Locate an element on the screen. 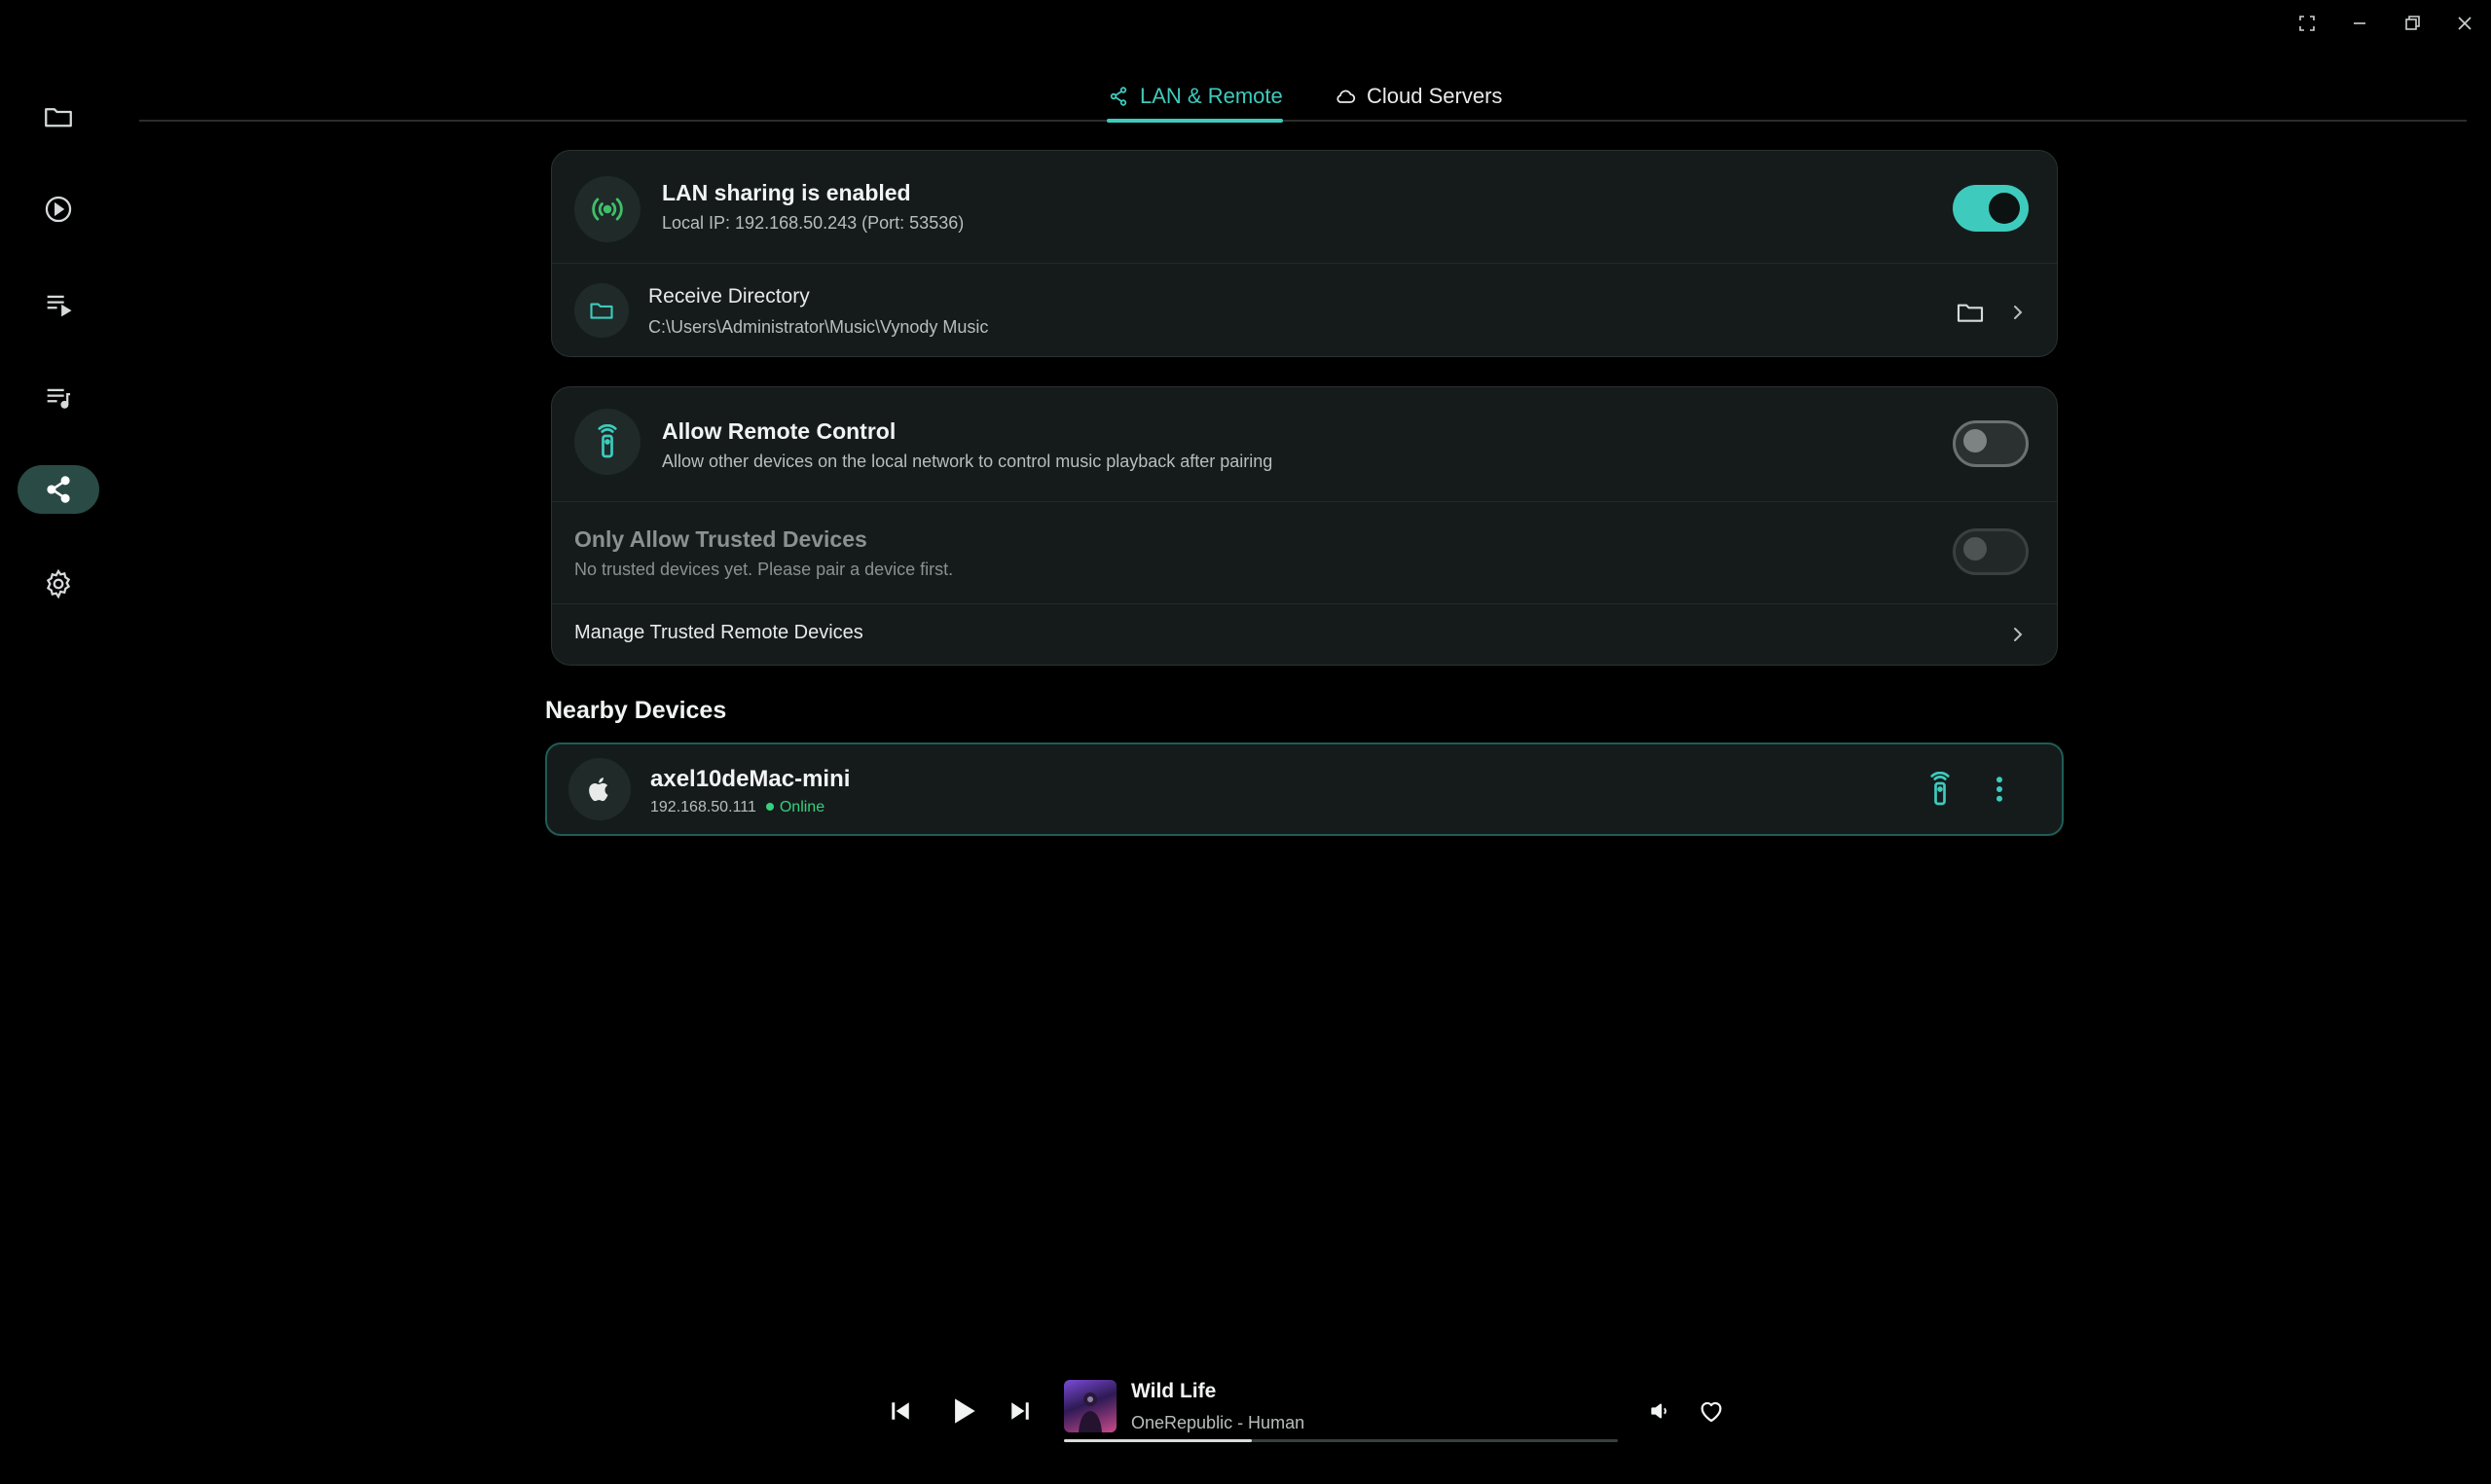 Image resolution: width=2491 pixels, height=1484 pixels. tab-active-indicator is located at coordinates (1195, 121).